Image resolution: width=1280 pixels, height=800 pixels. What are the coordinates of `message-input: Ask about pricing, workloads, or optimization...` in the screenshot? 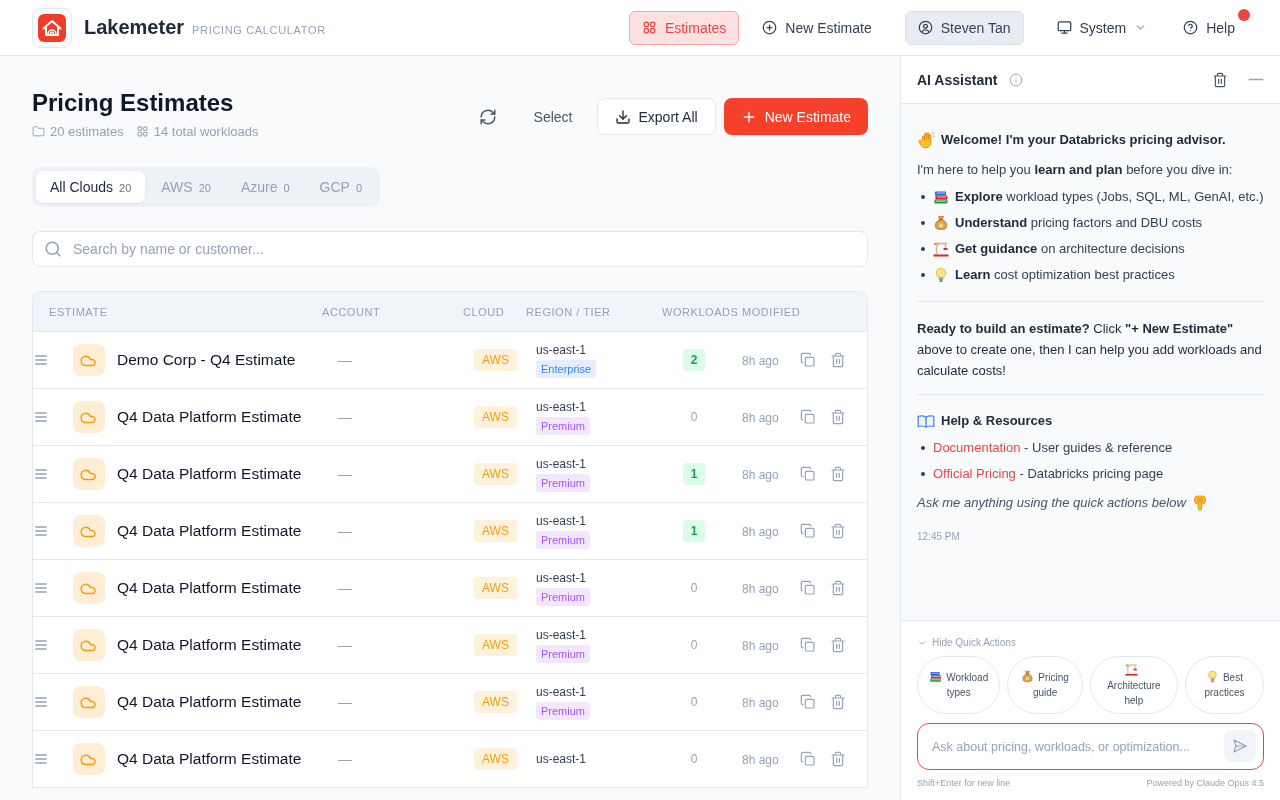 It's located at (1090, 746).